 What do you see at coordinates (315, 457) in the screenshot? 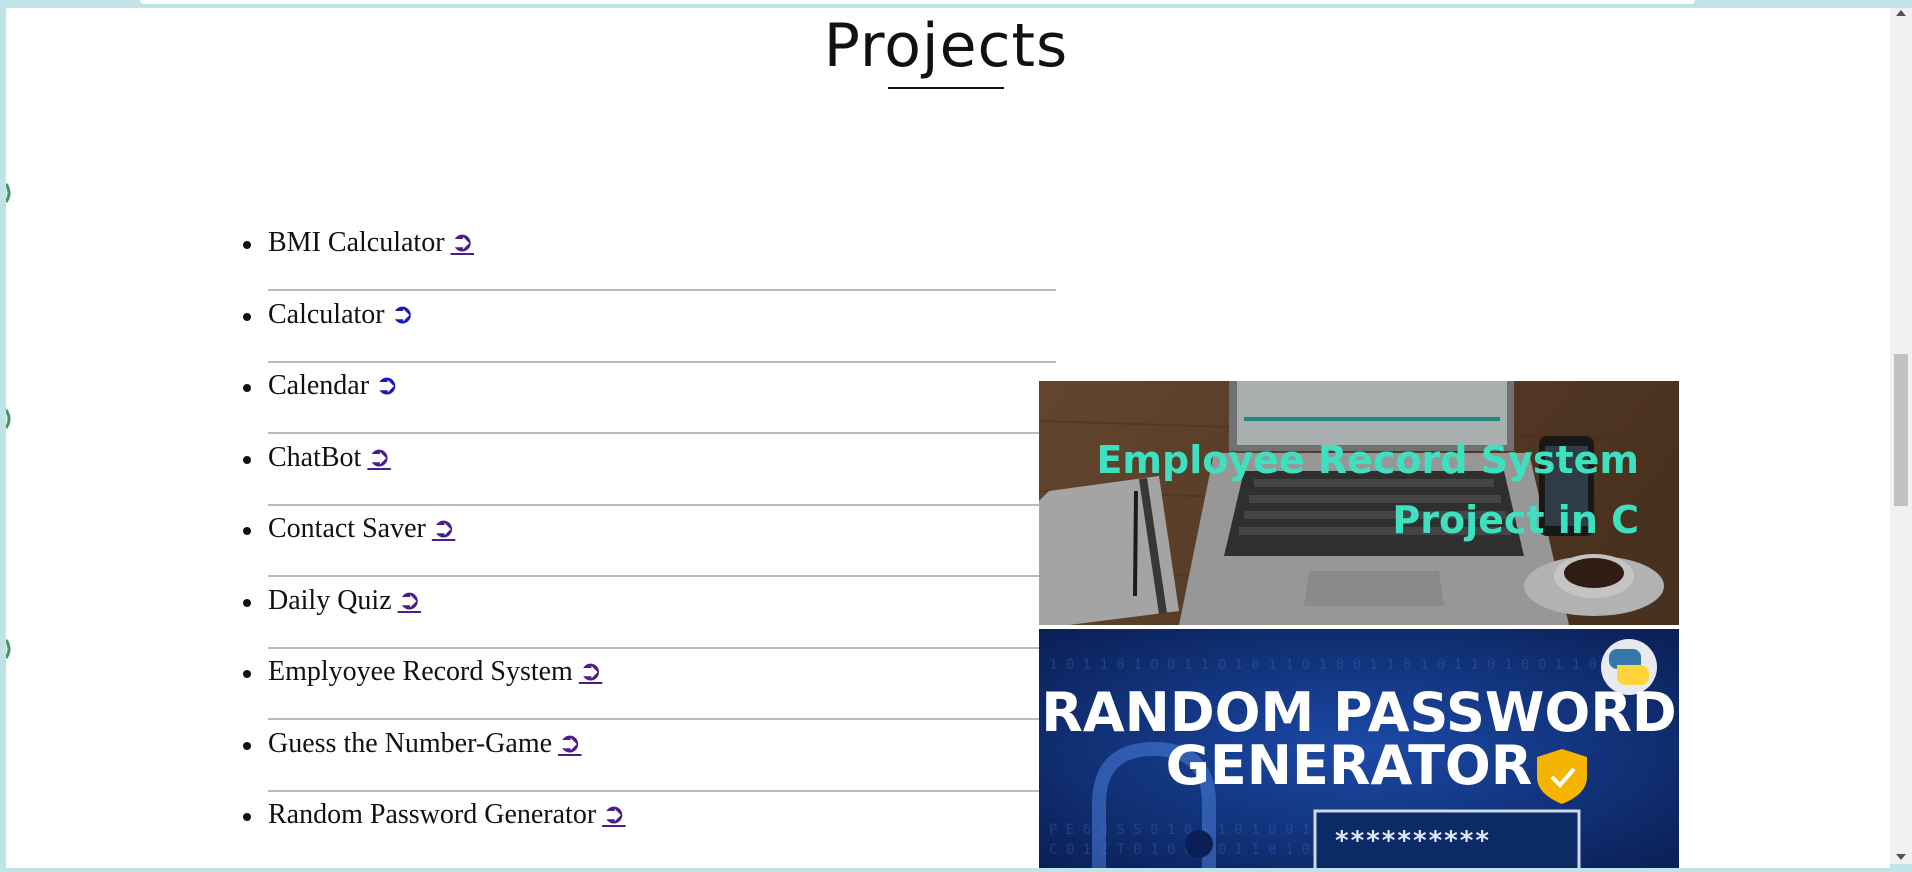
I see `project-name: ChatBot` at bounding box center [315, 457].